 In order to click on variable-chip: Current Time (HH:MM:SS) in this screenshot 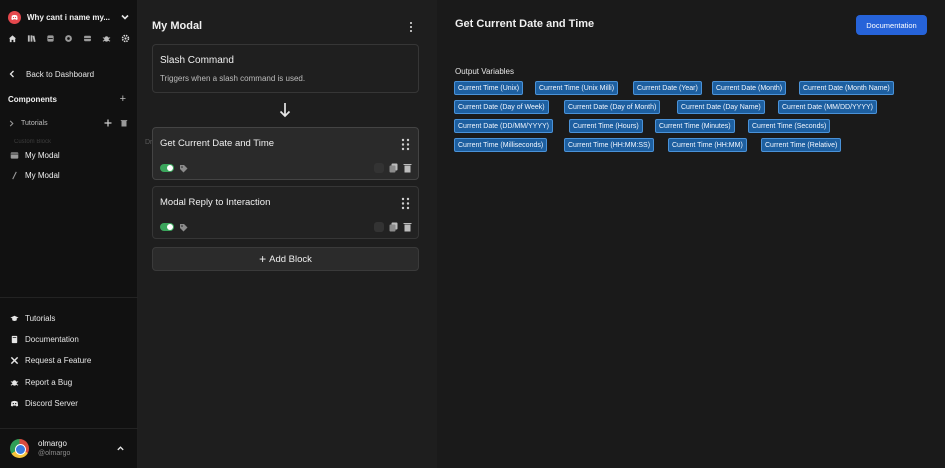, I will do `click(609, 145)`.